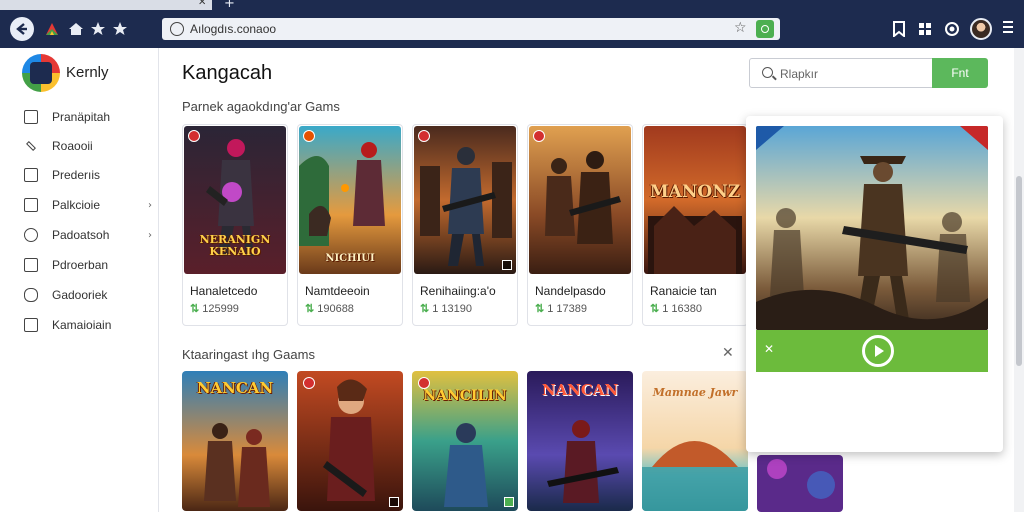 The width and height of the screenshot is (1024, 512). What do you see at coordinates (925, 29) in the screenshot?
I see `grid-icon` at bounding box center [925, 29].